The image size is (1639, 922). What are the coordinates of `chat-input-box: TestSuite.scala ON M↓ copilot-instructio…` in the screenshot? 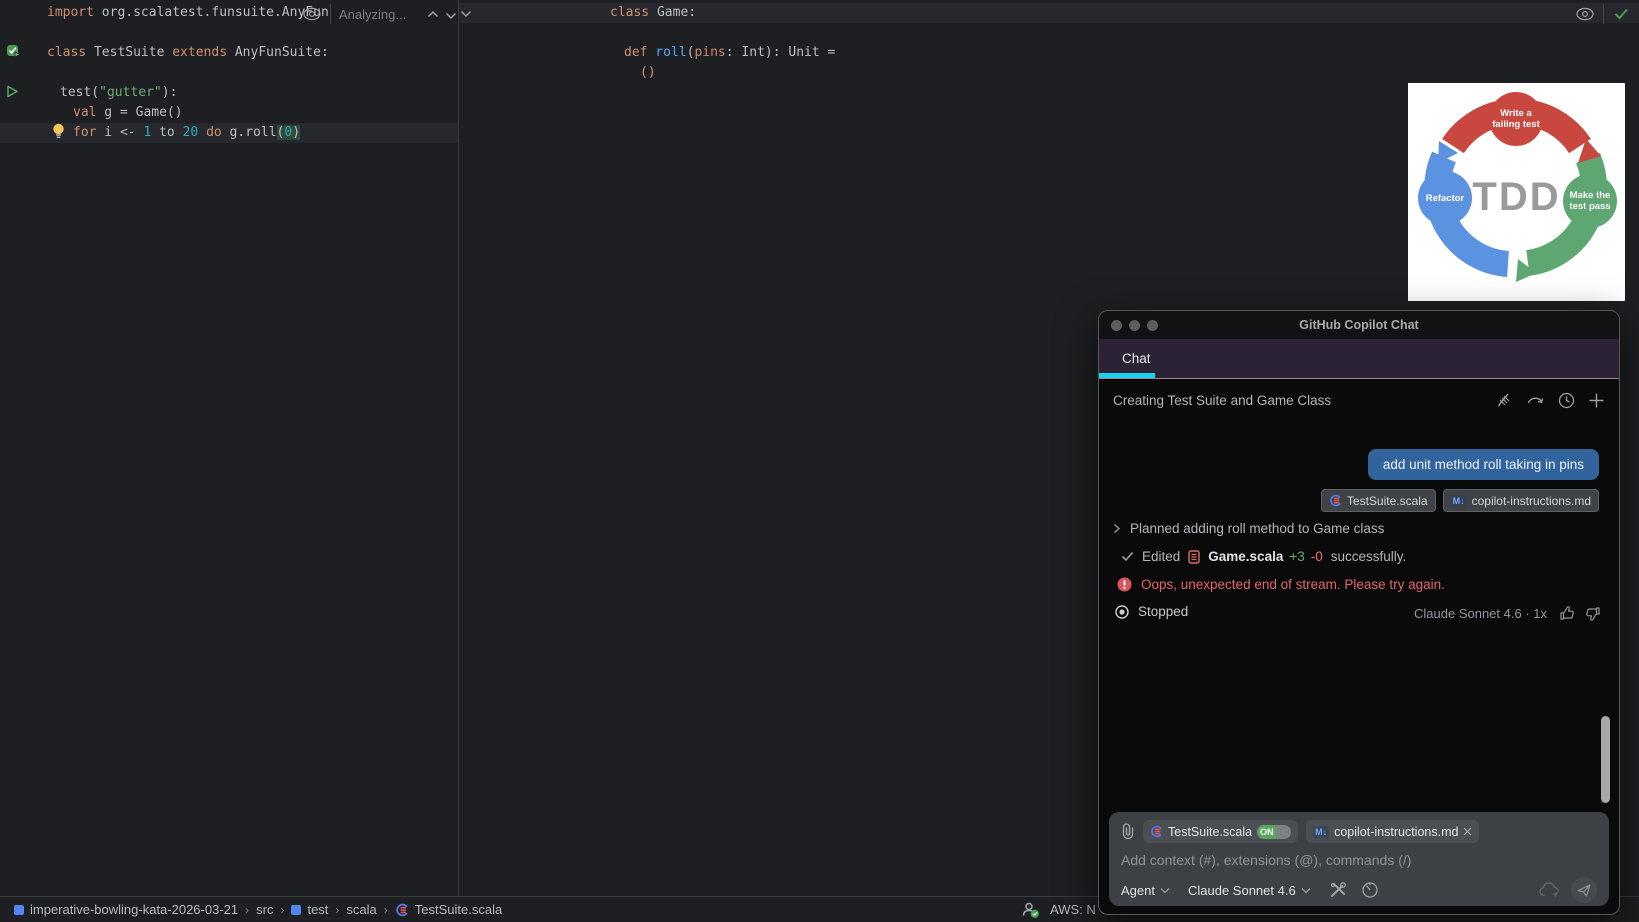 It's located at (1359, 859).